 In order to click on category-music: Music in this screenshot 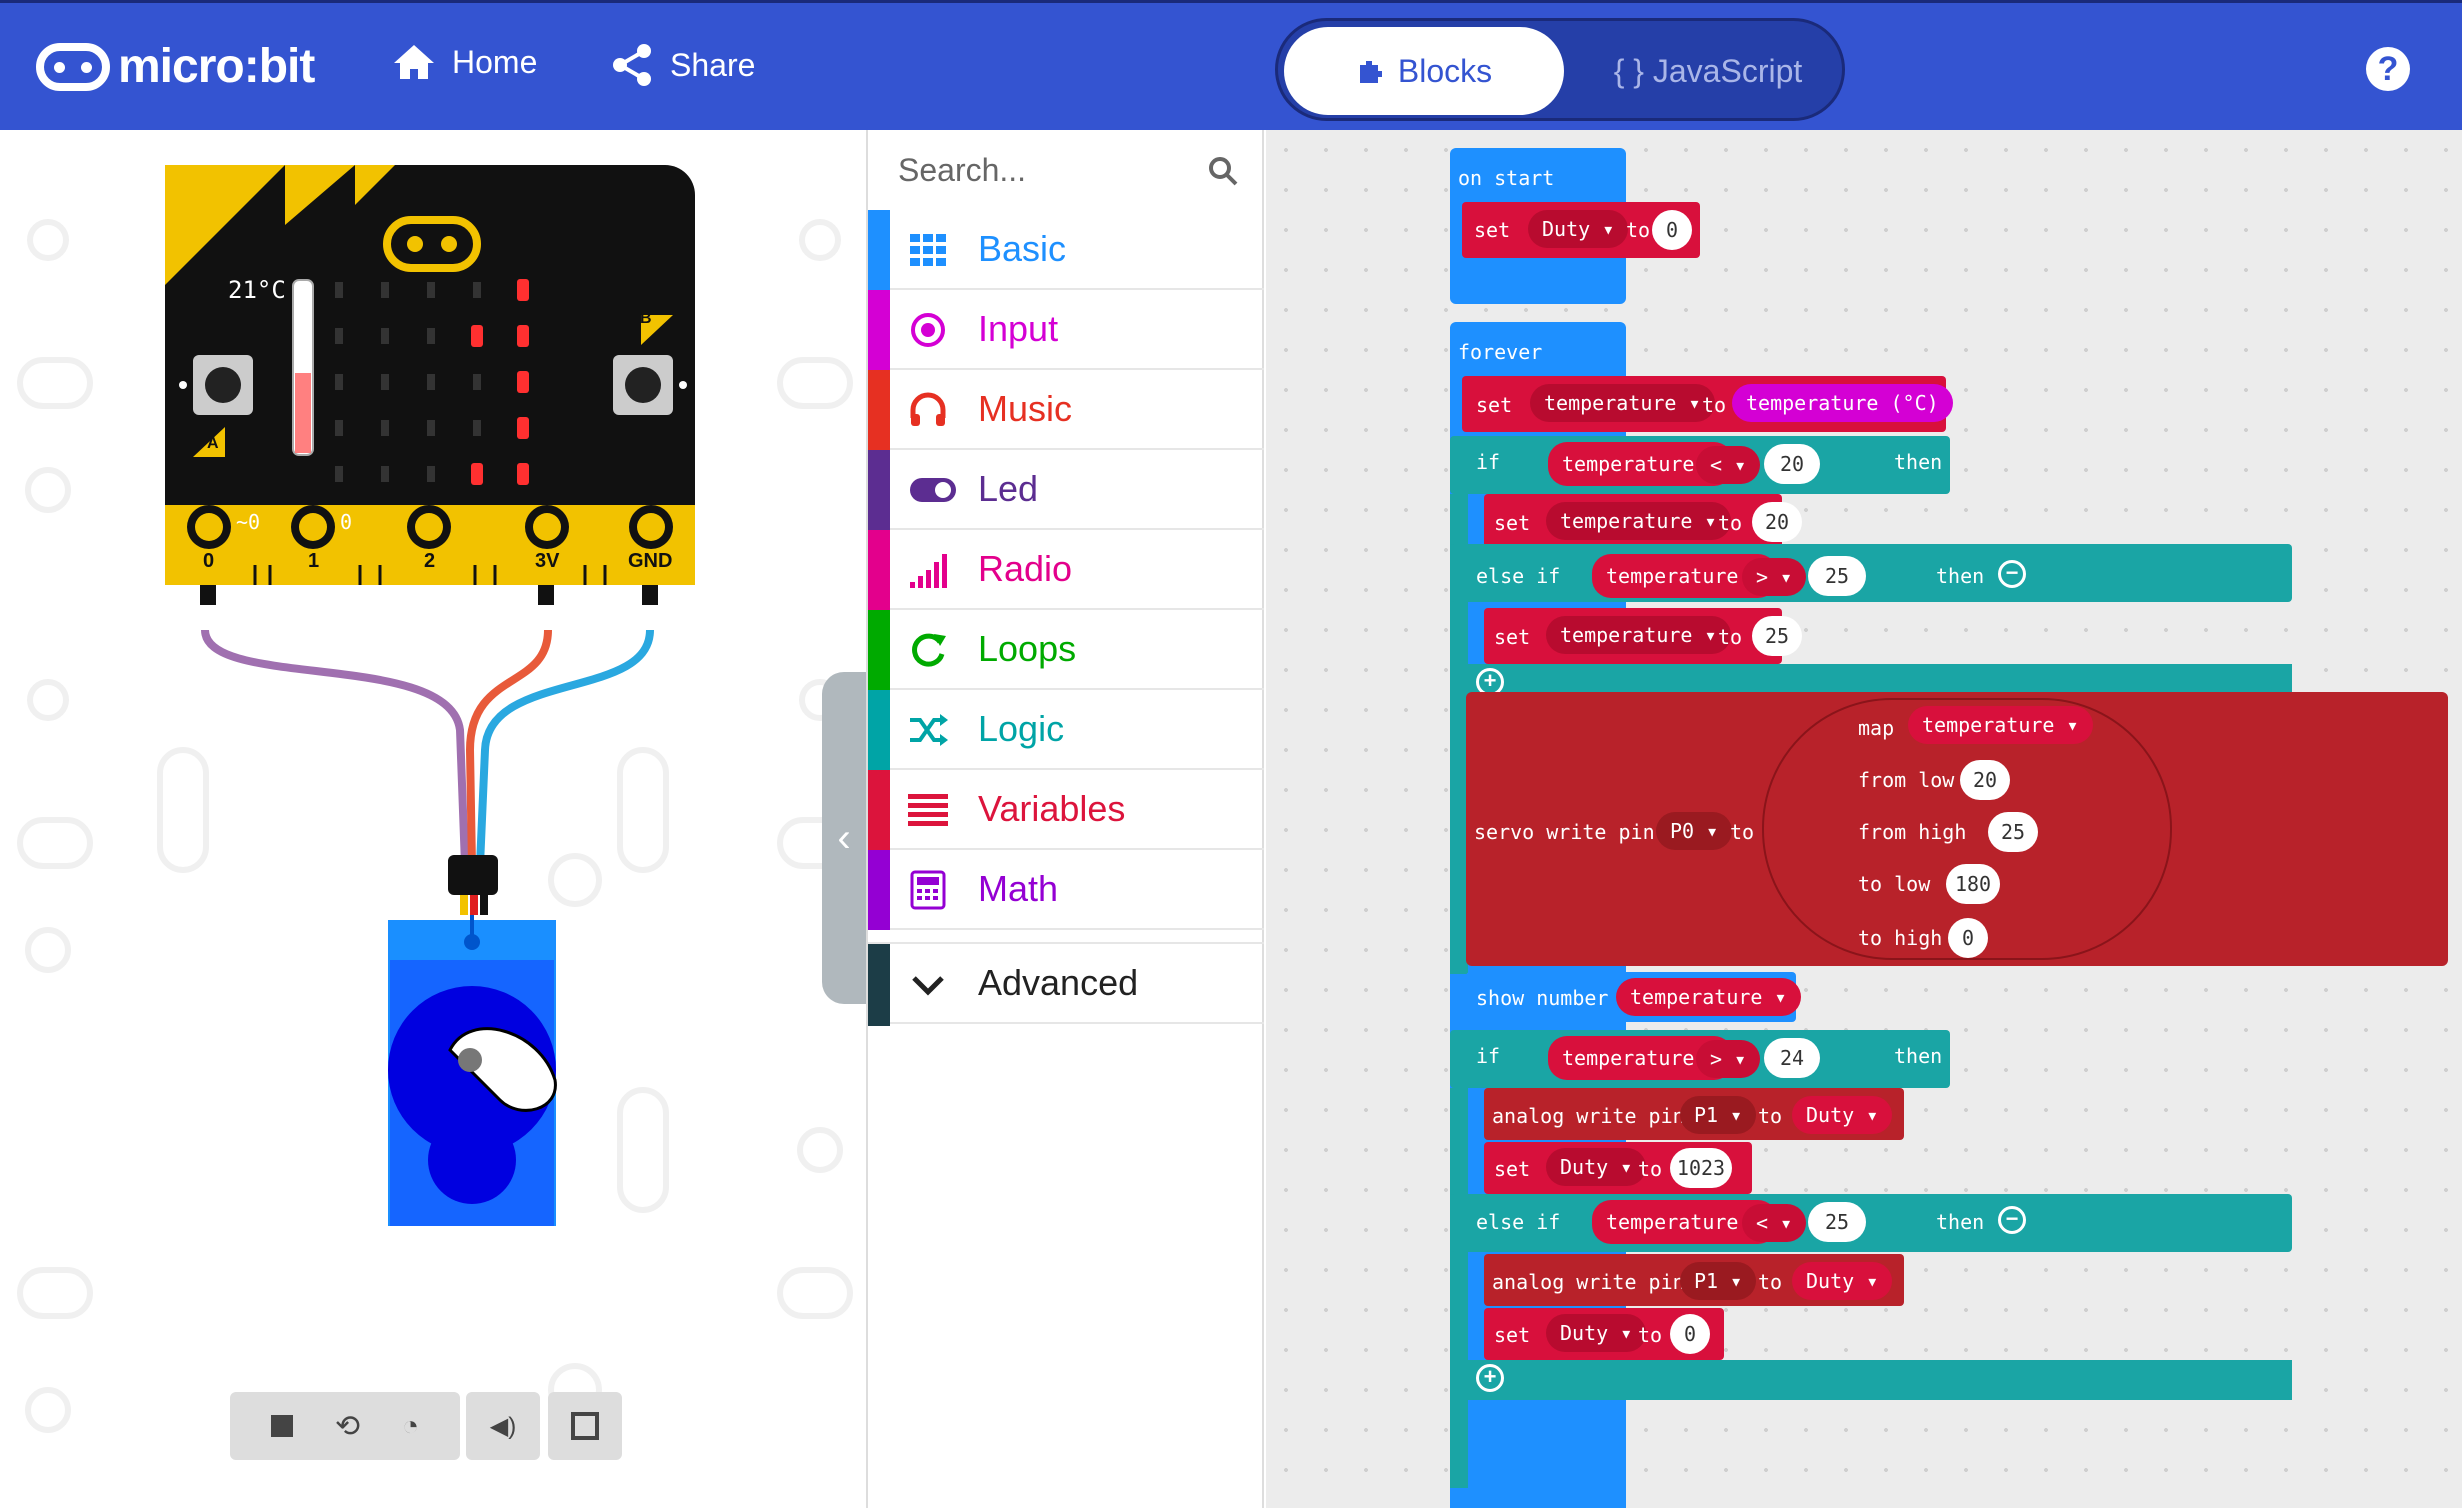, I will do `click(1066, 410)`.